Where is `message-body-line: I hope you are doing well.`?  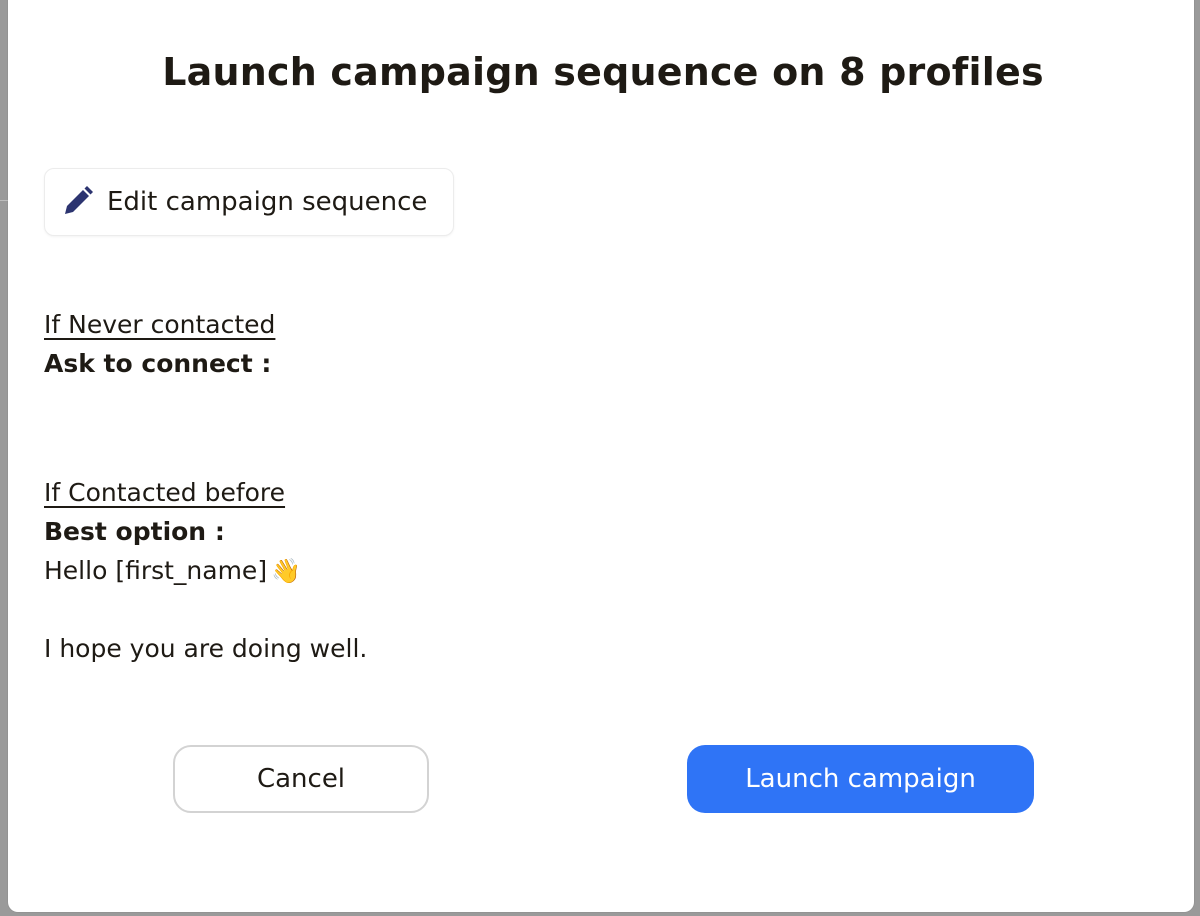
message-body-line: I hope you are doing well. is located at coordinates (206, 648).